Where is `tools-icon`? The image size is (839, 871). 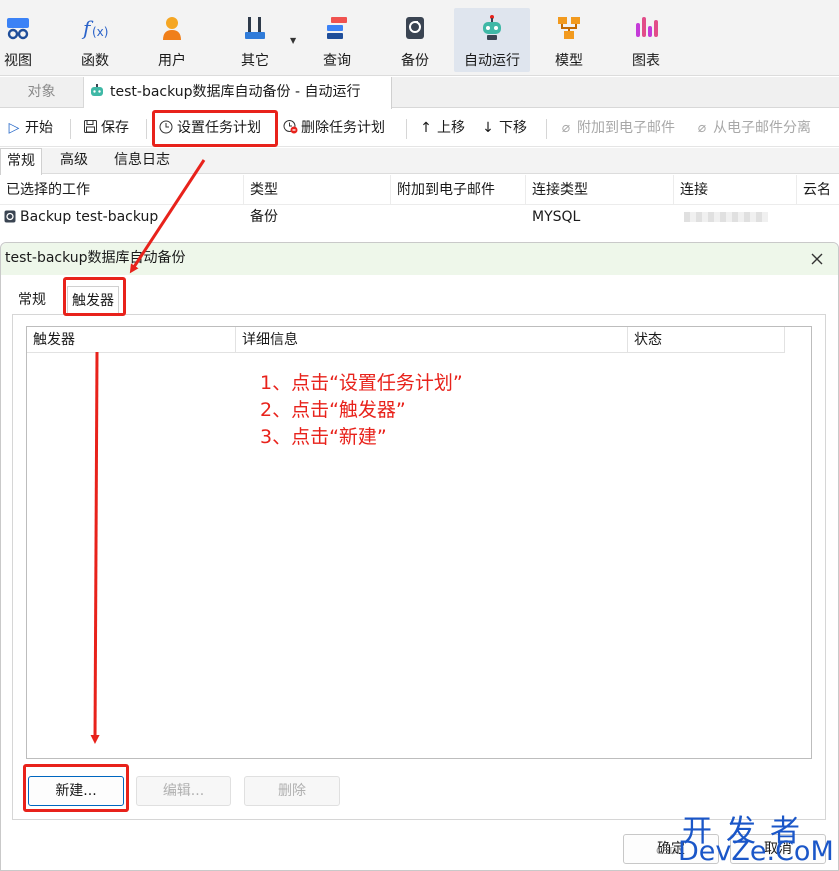
tools-icon is located at coordinates (255, 28).